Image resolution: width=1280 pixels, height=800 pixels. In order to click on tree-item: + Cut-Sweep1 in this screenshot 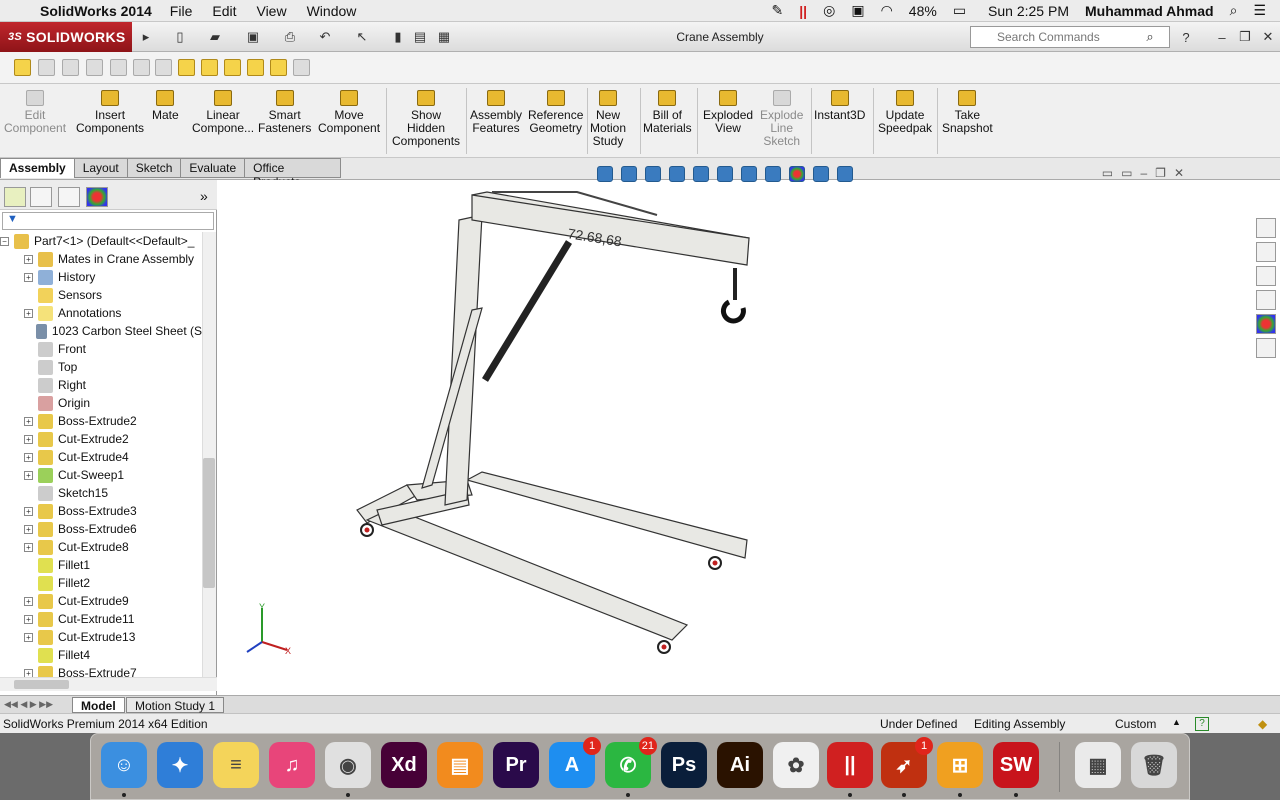, I will do `click(101, 475)`.